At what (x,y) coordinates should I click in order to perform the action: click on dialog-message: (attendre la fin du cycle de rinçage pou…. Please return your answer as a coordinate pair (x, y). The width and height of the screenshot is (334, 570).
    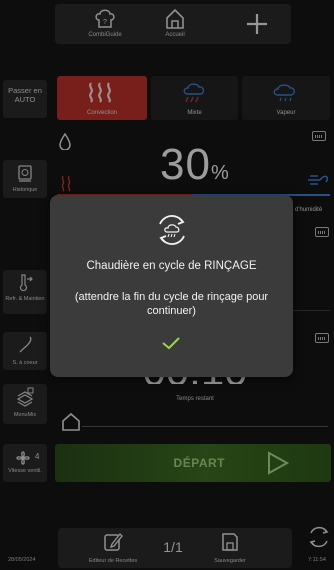
    Looking at the image, I should click on (171, 304).